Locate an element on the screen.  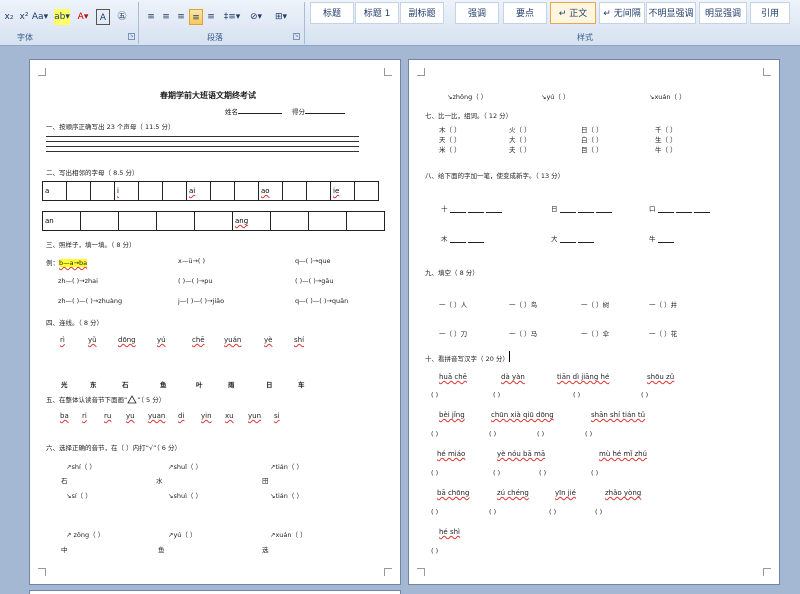
grid-cell: an is located at coordinates (62, 221).